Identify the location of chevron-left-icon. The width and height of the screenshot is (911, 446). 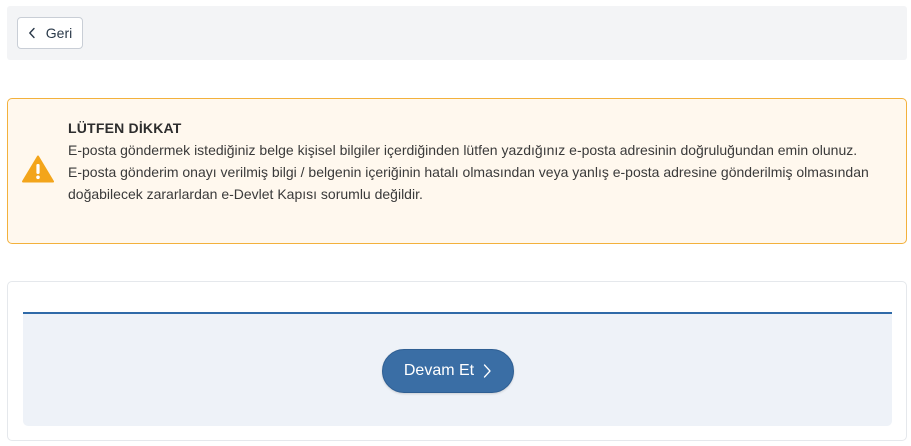
(32, 33).